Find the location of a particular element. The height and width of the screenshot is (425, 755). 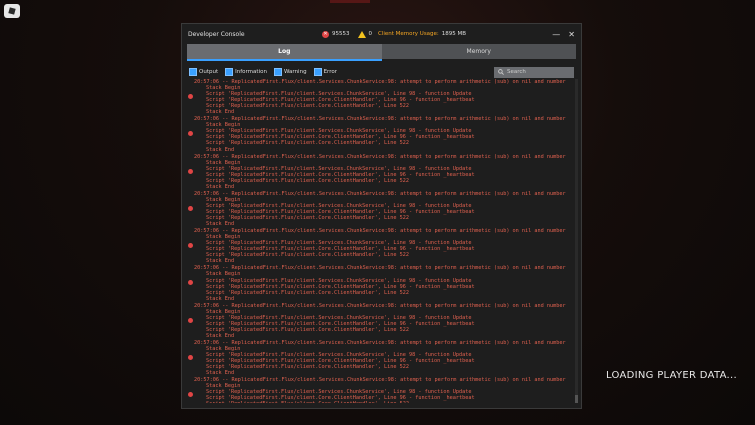

console-stats: ✕ 95553 0 Client Memory Usage: 1895 MB is located at coordinates (394, 34).